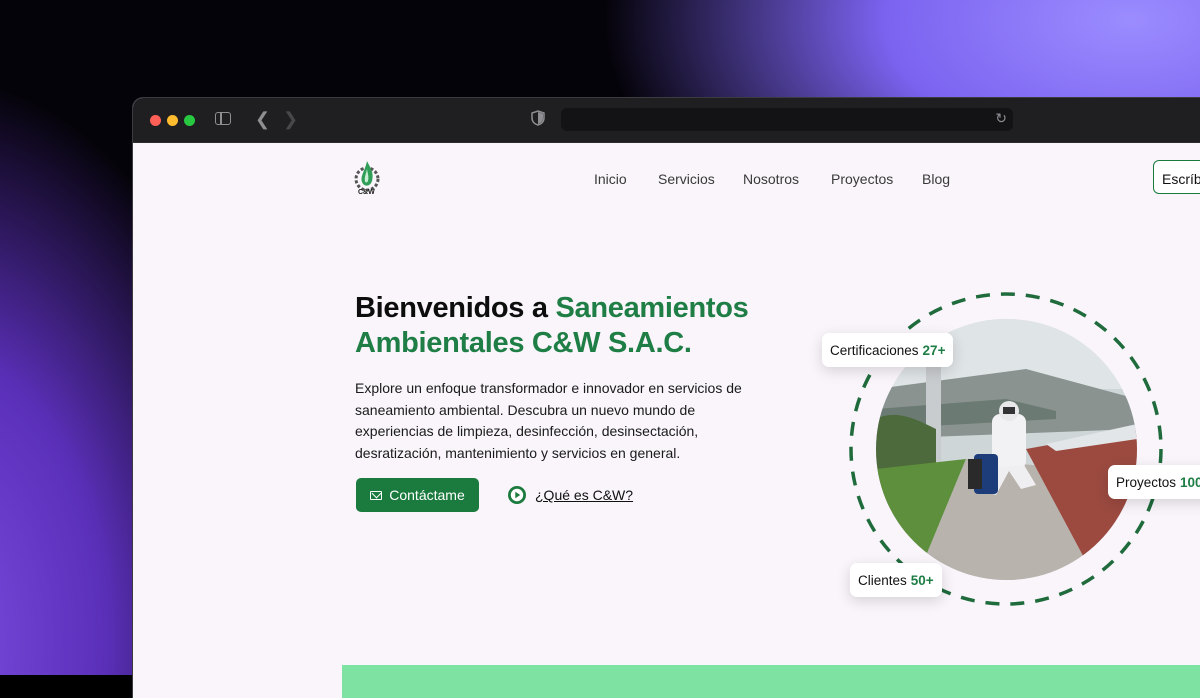 This screenshot has width=1200, height=698. What do you see at coordinates (1001, 118) in the screenshot?
I see `reload-icon: ↻` at bounding box center [1001, 118].